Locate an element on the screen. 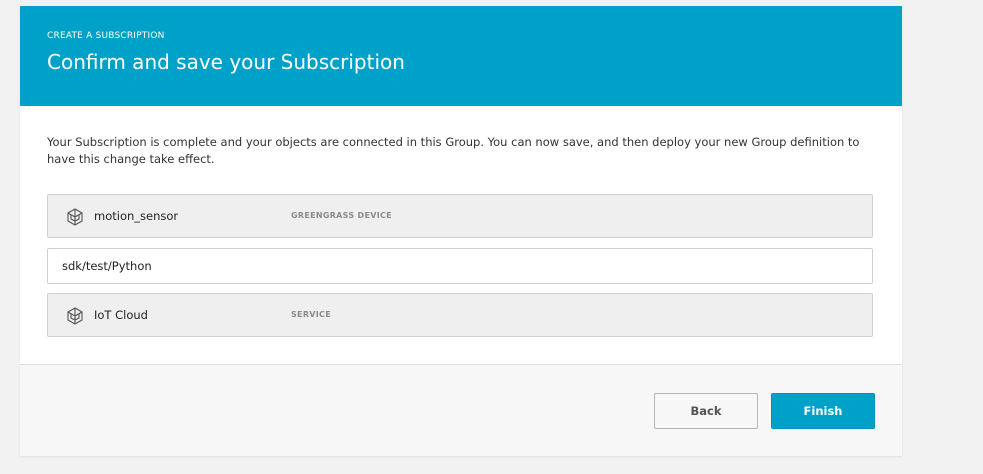 The image size is (983, 474). back-button: Back is located at coordinates (706, 411).